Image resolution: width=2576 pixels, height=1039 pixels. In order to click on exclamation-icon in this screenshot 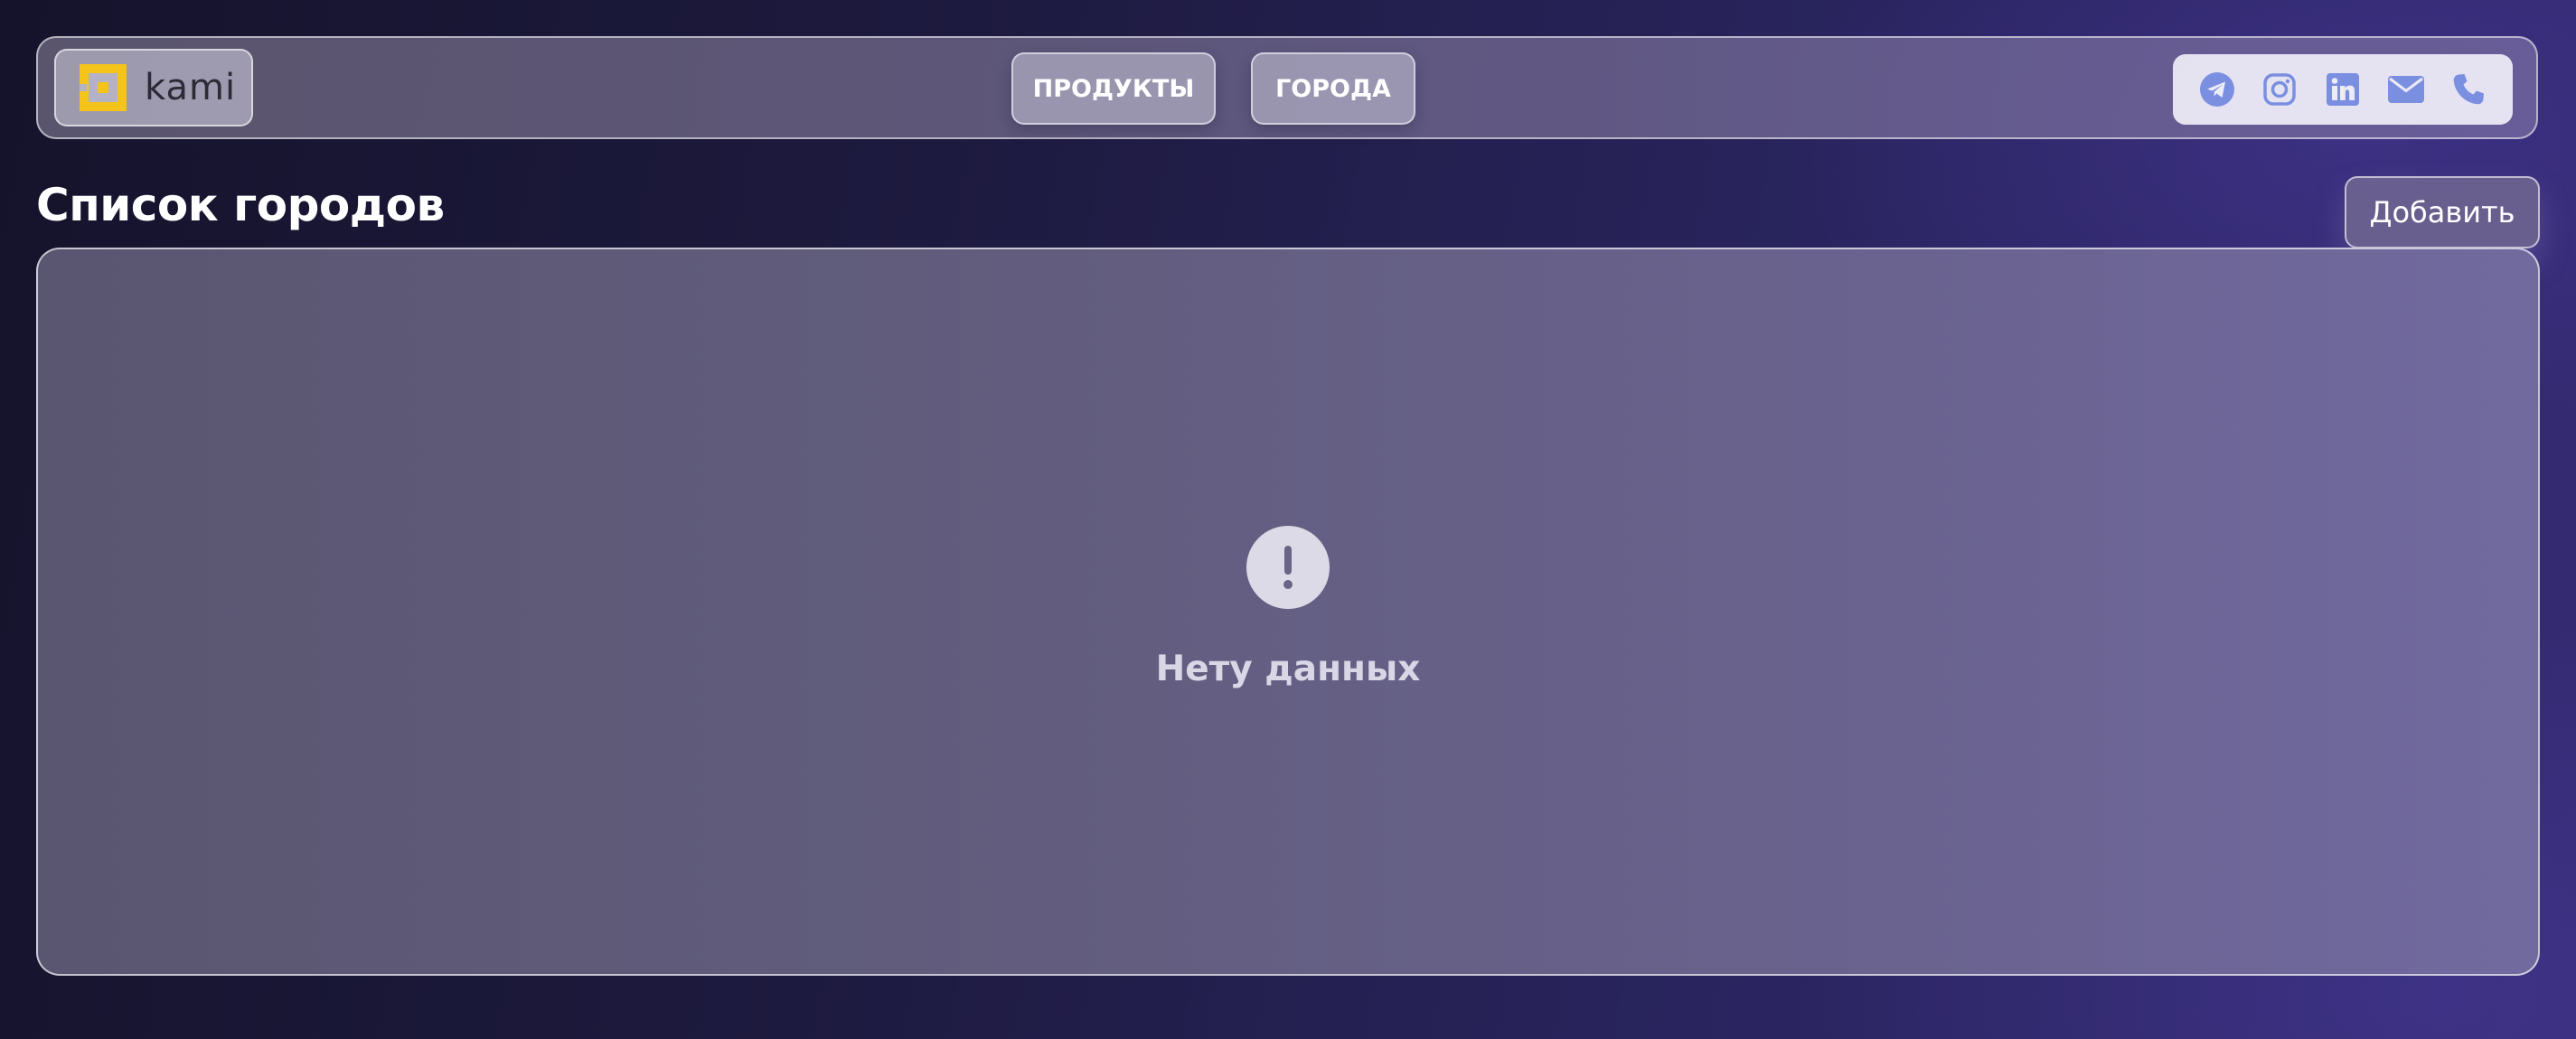, I will do `click(1288, 567)`.